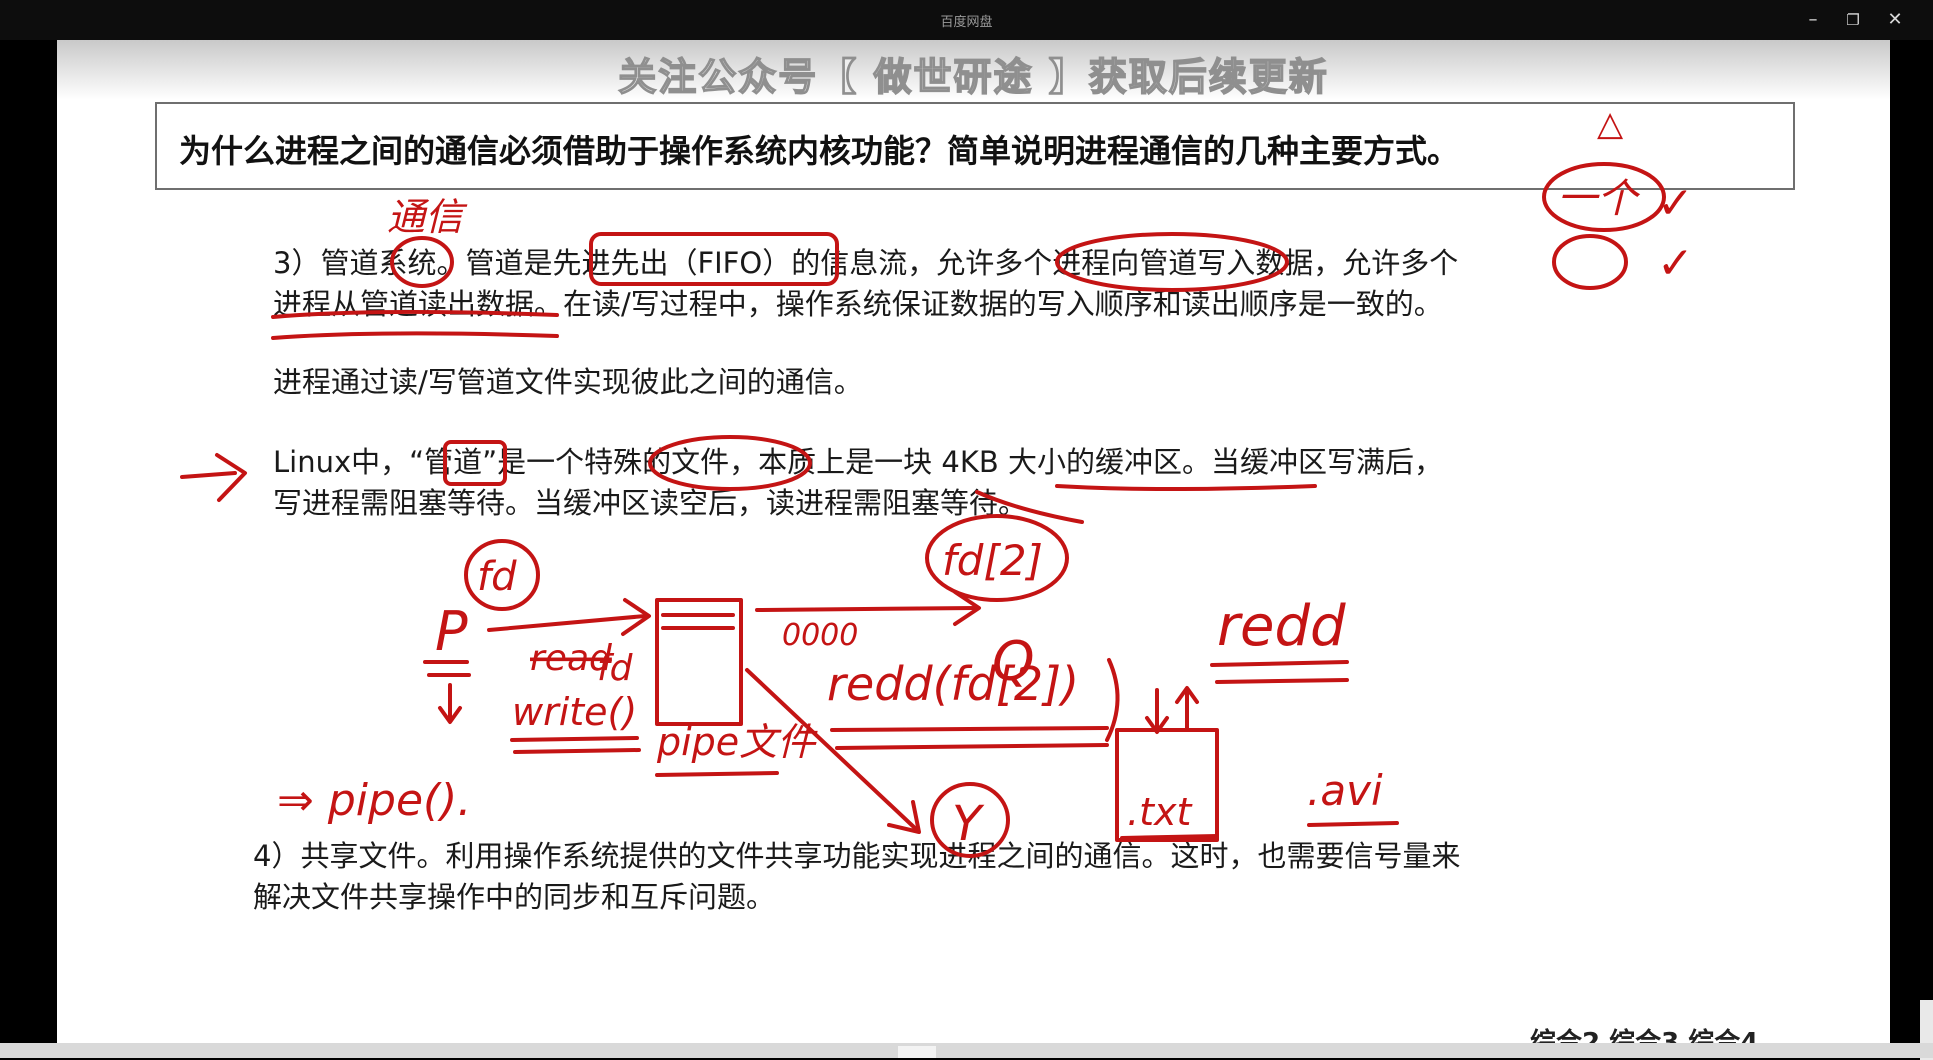 The height and width of the screenshot is (1060, 1933). What do you see at coordinates (568, 382) in the screenshot?
I see `pipe-paragraph-line3: 进程通过读/写管道文件实现彼此之间的通信。` at bounding box center [568, 382].